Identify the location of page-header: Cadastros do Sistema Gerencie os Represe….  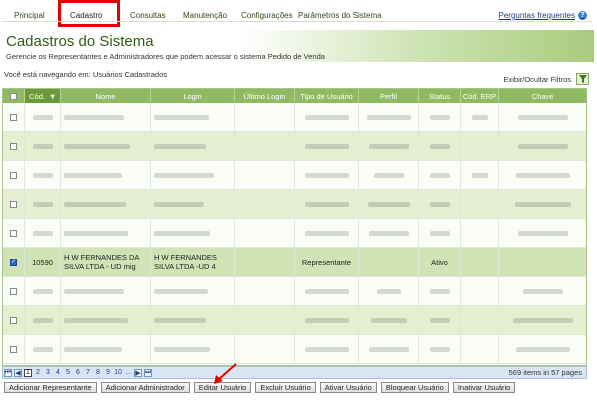
(298, 46).